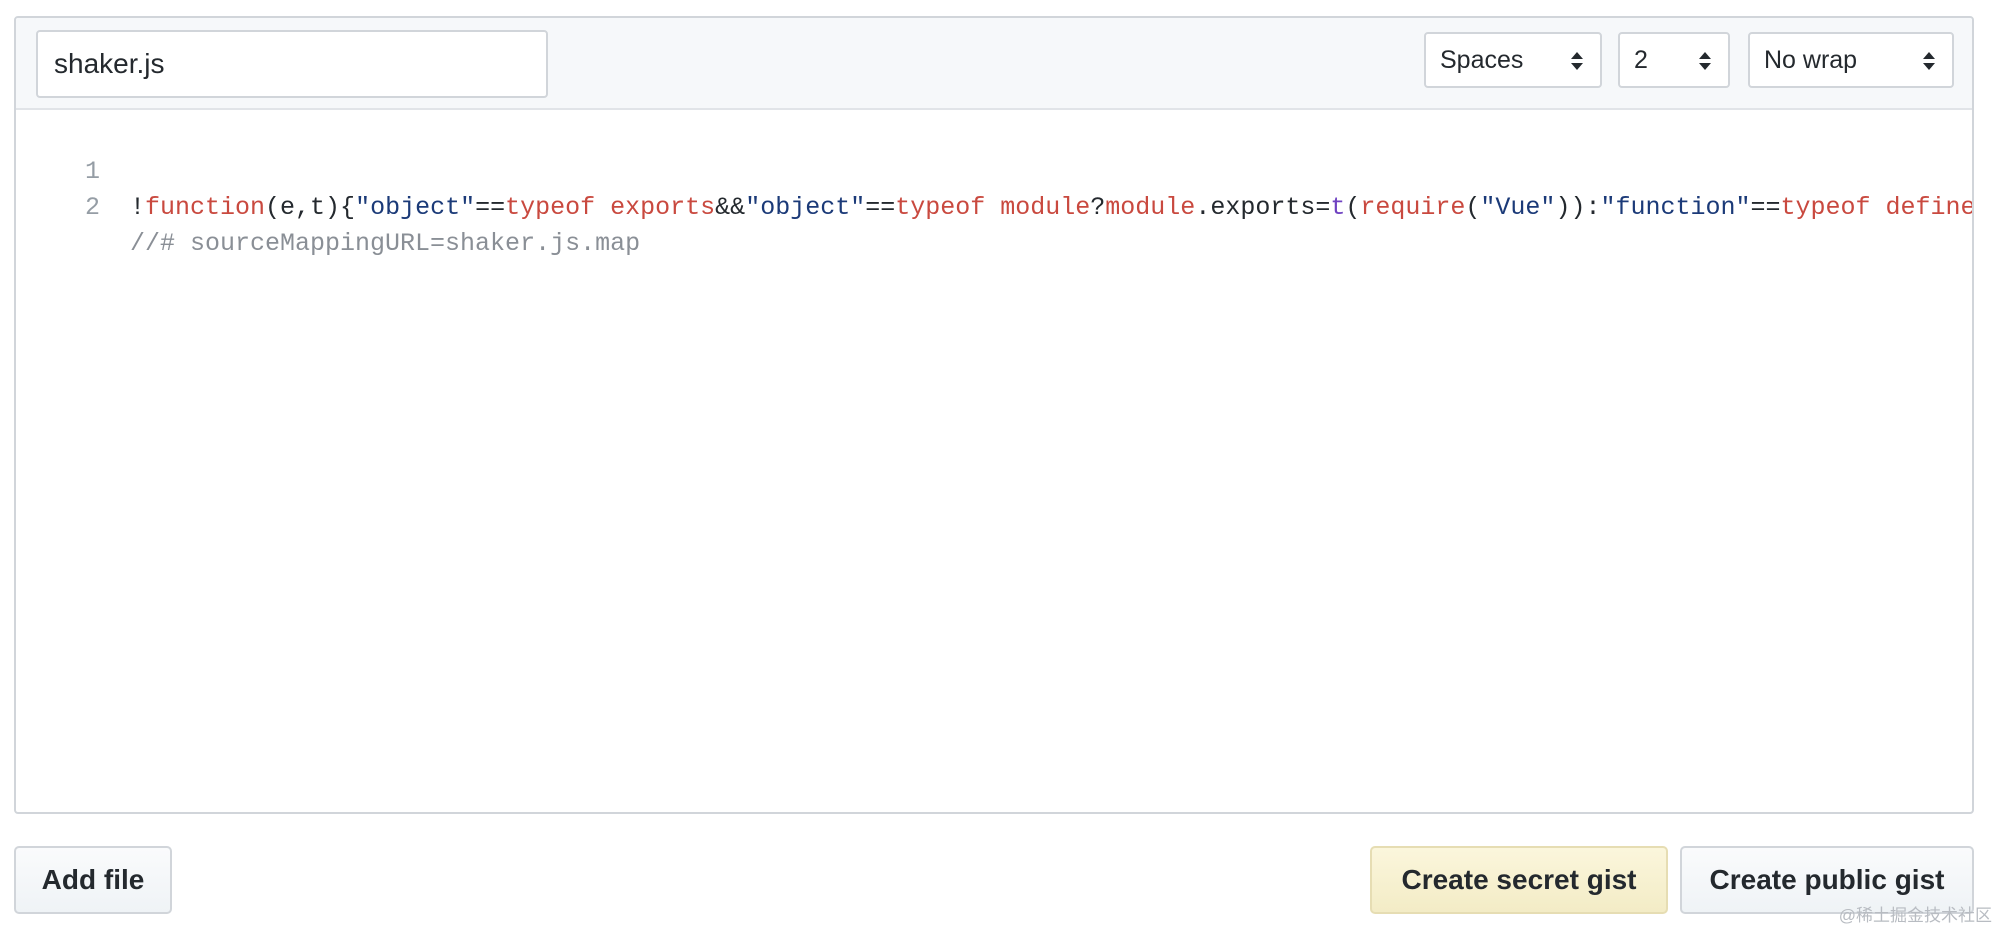 The height and width of the screenshot is (934, 2000). What do you see at coordinates (1413, 207) in the screenshot?
I see `code-token: require` at bounding box center [1413, 207].